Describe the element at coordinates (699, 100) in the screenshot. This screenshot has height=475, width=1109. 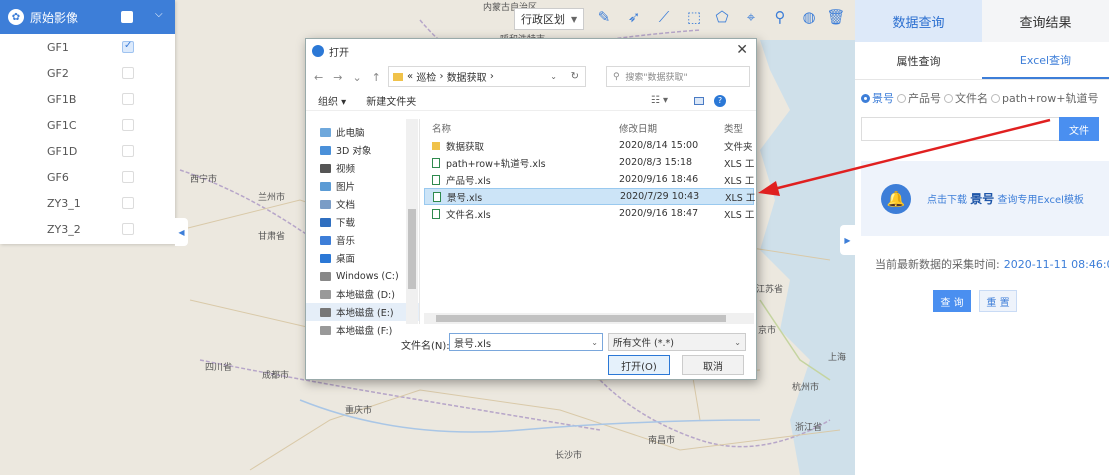
I see `preview-pane-icon` at that location.